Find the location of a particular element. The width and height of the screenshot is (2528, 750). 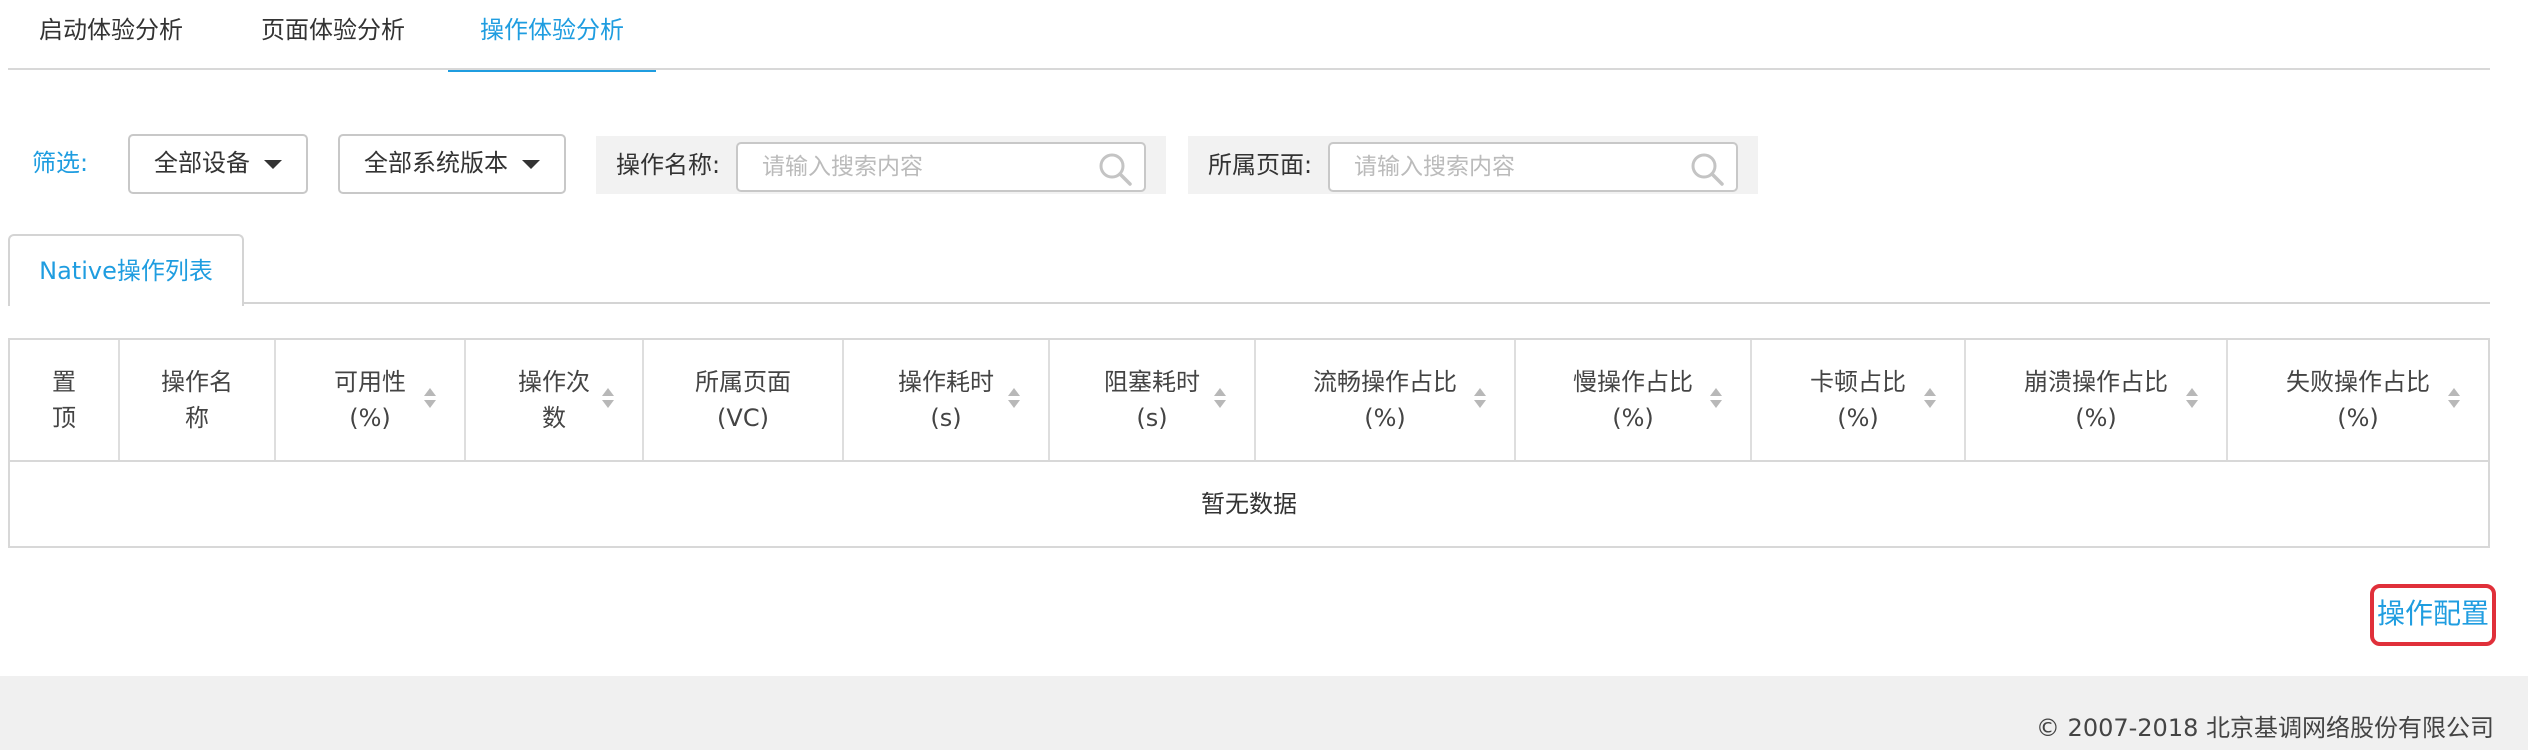

os-version-dropdown: 全部系统版本 is located at coordinates (452, 164).